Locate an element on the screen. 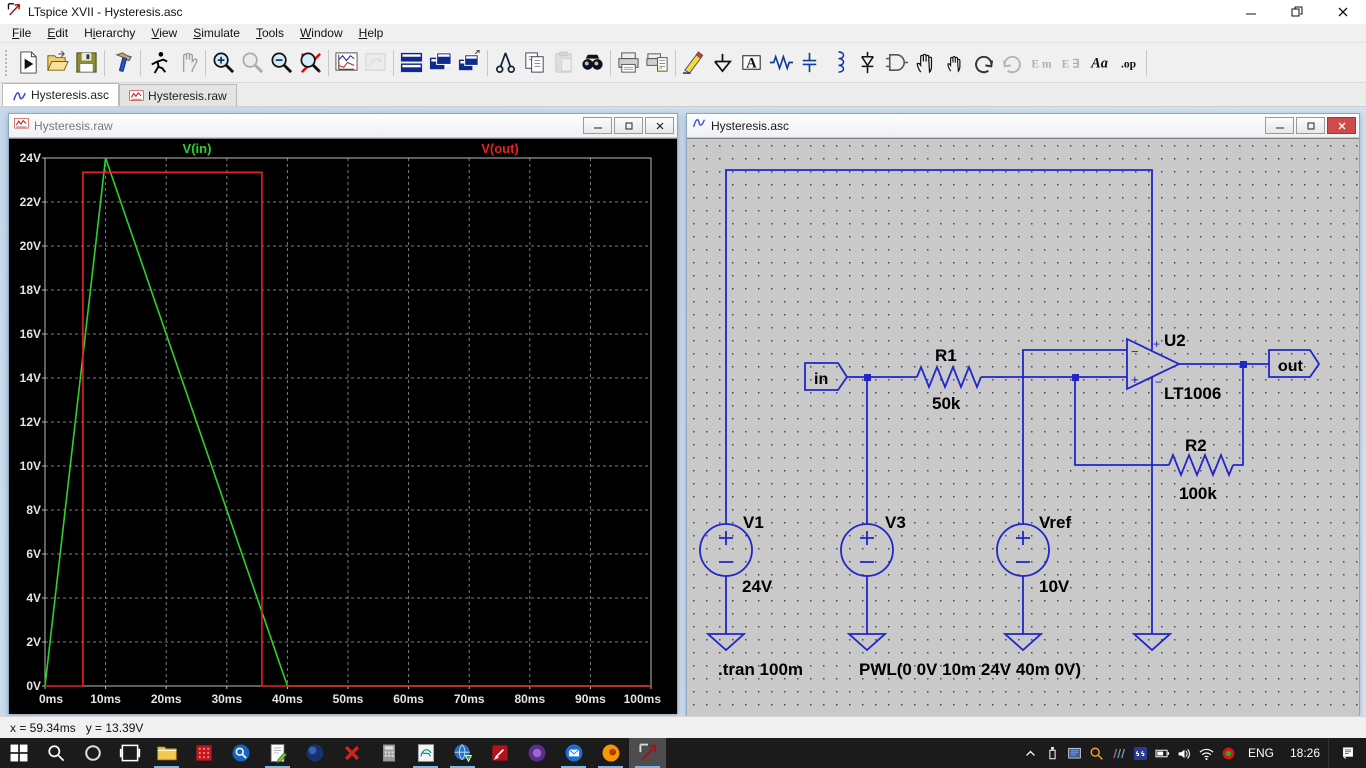 Image resolution: width=1366 pixels, height=768 pixels. taskbar-ltspice-icon is located at coordinates (647, 753).